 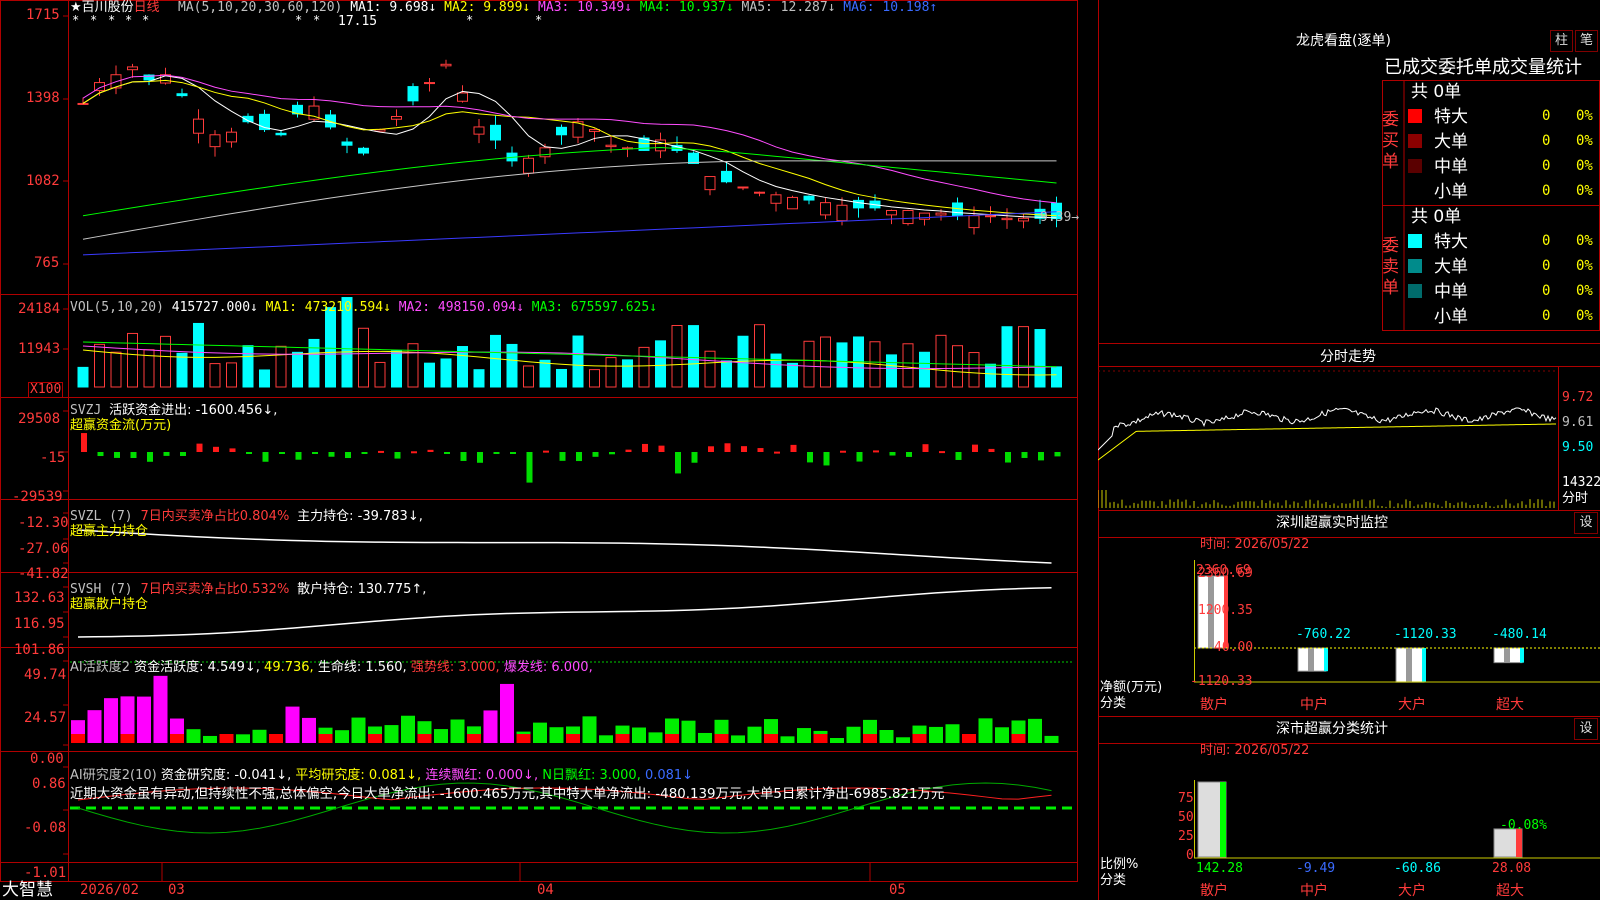 What do you see at coordinates (146, 20) in the screenshot?
I see `marker-5: *` at bounding box center [146, 20].